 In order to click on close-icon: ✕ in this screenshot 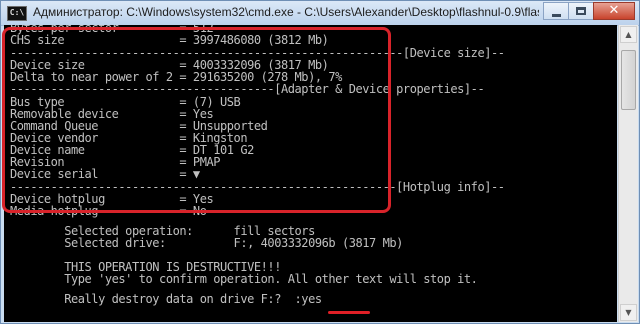, I will do `click(614, 10)`.